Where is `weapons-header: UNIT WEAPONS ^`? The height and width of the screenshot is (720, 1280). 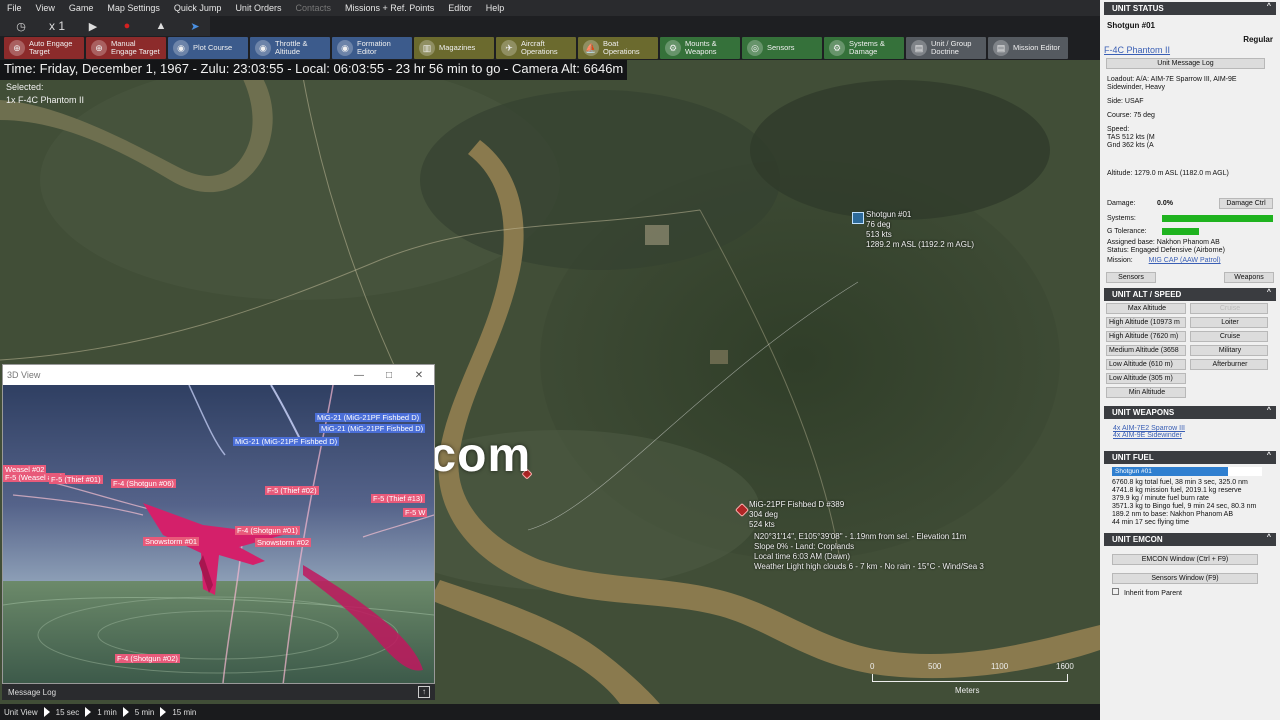 weapons-header: UNIT WEAPONS ^ is located at coordinates (1190, 412).